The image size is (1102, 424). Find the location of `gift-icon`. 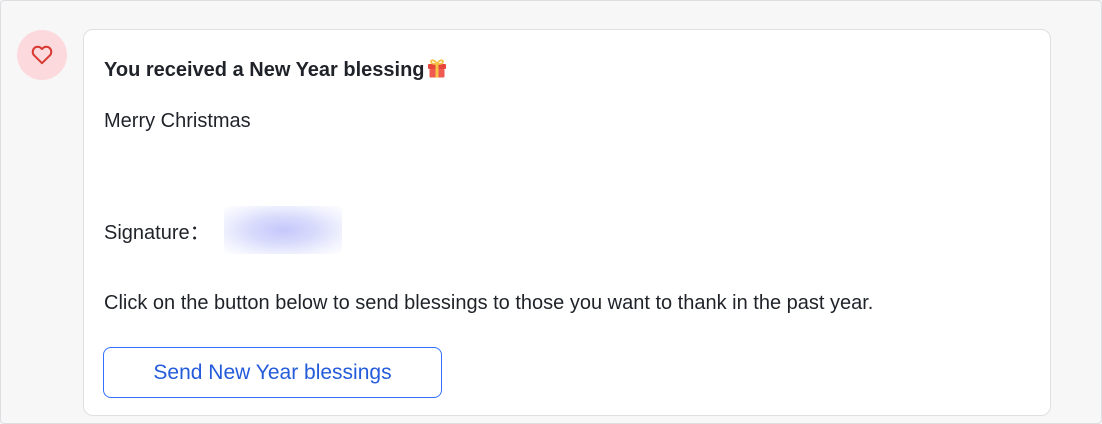

gift-icon is located at coordinates (437, 71).